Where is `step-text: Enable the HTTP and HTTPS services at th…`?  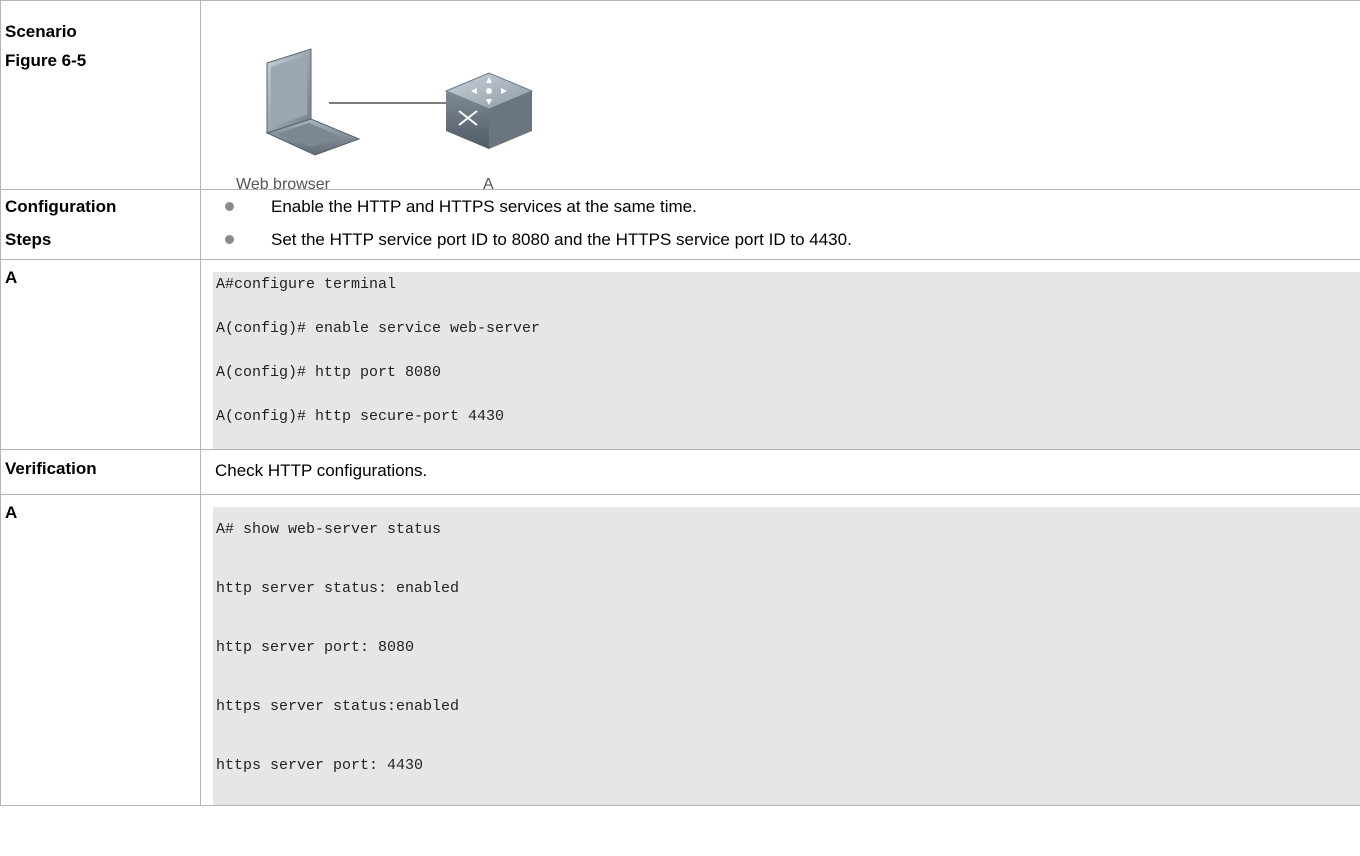 step-text: Enable the HTTP and HTTPS services at th… is located at coordinates (484, 206).